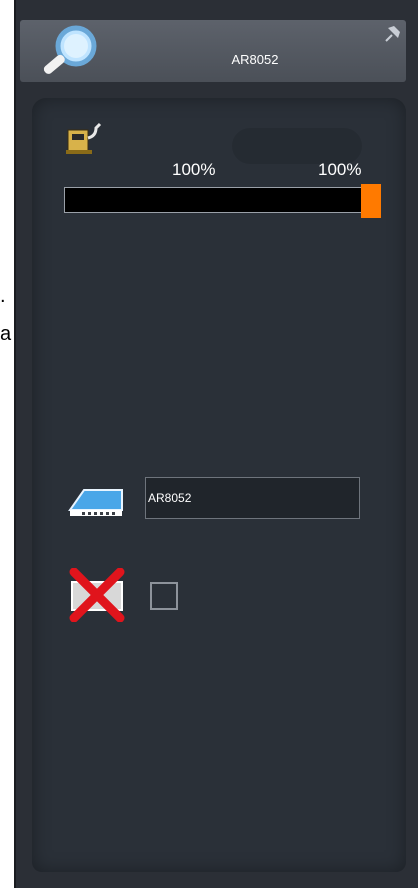 Image resolution: width=418 pixels, height=888 pixels. What do you see at coordinates (255, 59) in the screenshot?
I see `page-title: AR8052` at bounding box center [255, 59].